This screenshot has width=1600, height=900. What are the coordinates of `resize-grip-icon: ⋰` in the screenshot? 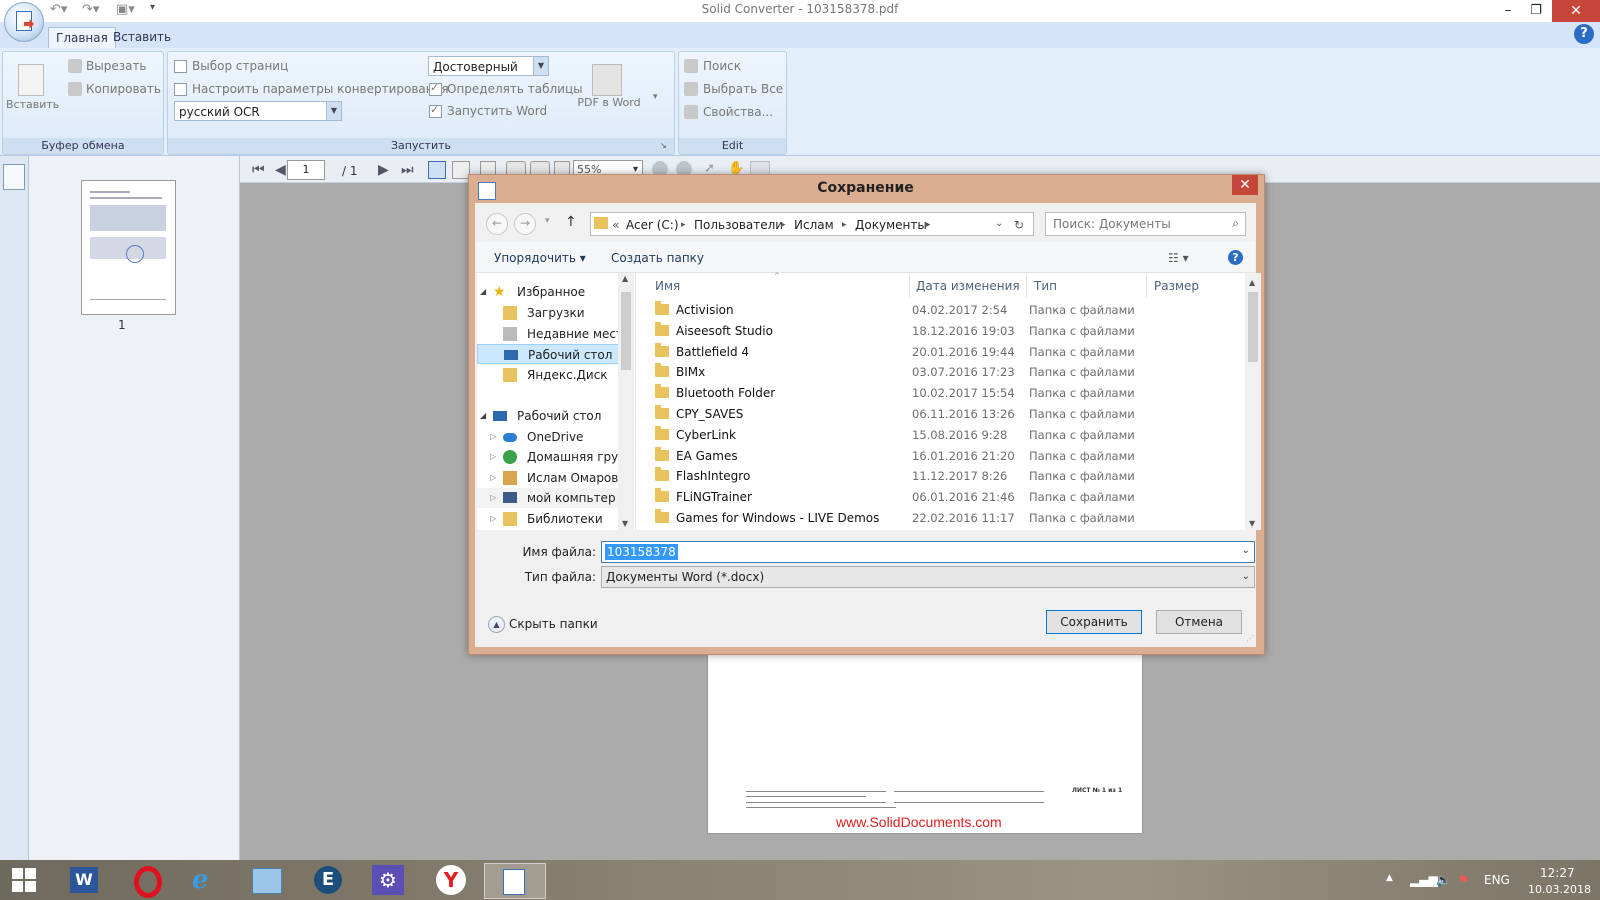 It's located at (1250, 638).